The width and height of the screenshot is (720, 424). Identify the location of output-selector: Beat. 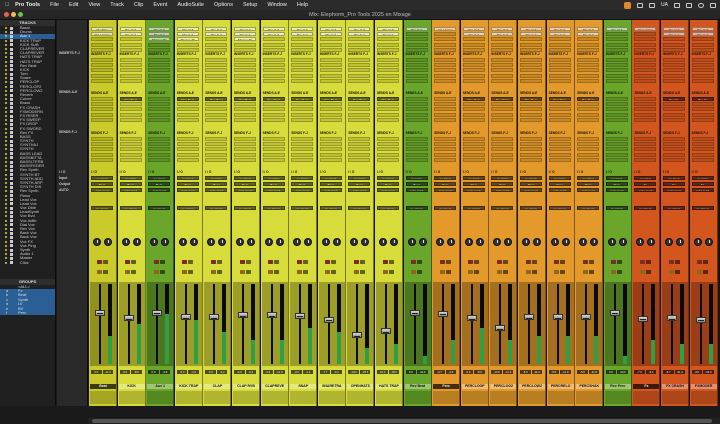
(302, 184).